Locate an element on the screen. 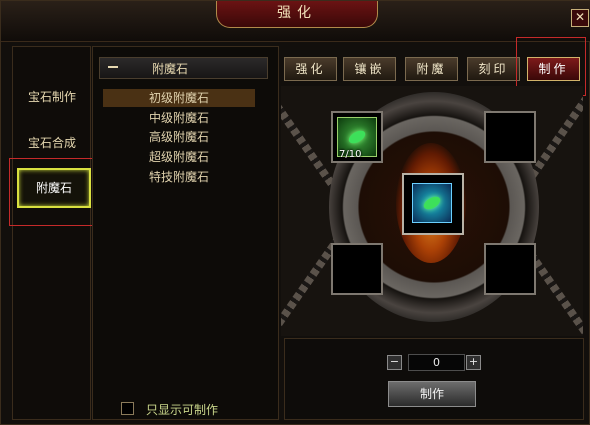 The height and width of the screenshot is (425, 590). tab-inlay: 镶嵌 is located at coordinates (369, 69).